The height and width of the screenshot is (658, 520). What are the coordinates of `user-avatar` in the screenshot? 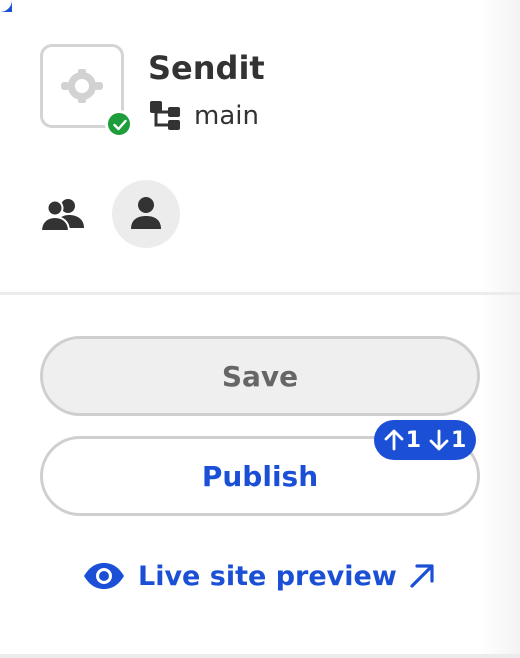 It's located at (146, 214).